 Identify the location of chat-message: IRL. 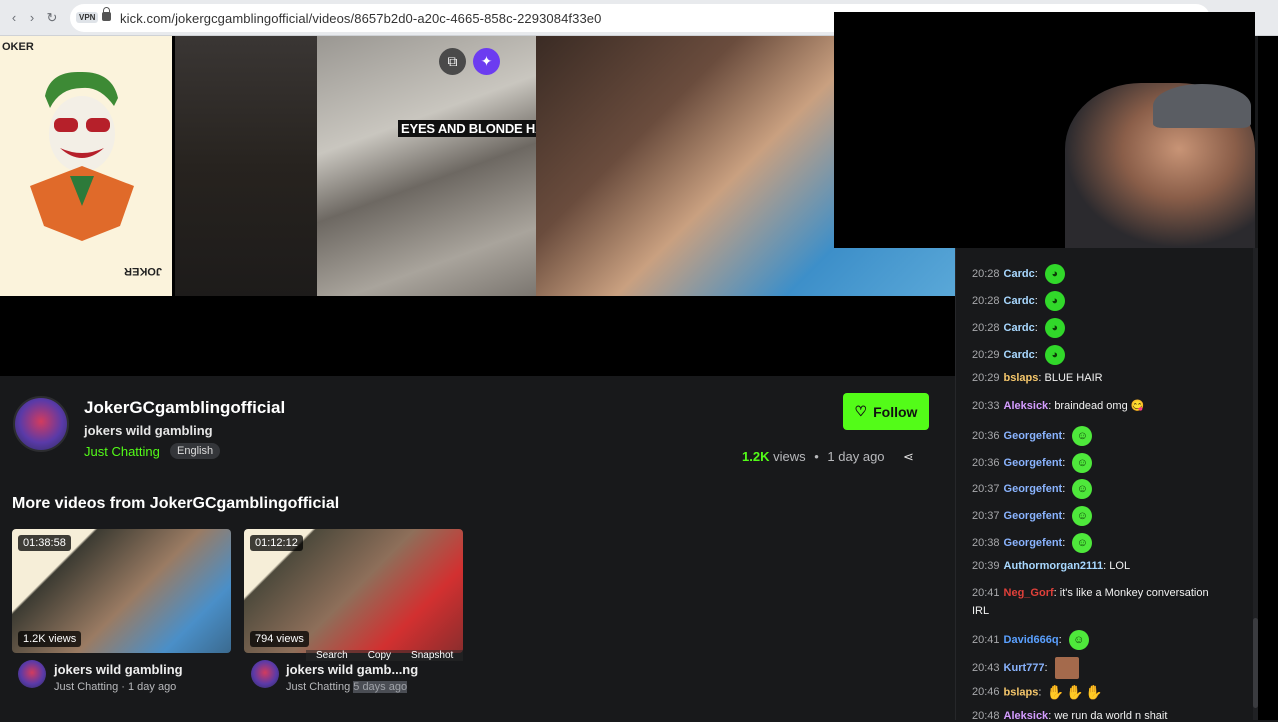
(980, 611).